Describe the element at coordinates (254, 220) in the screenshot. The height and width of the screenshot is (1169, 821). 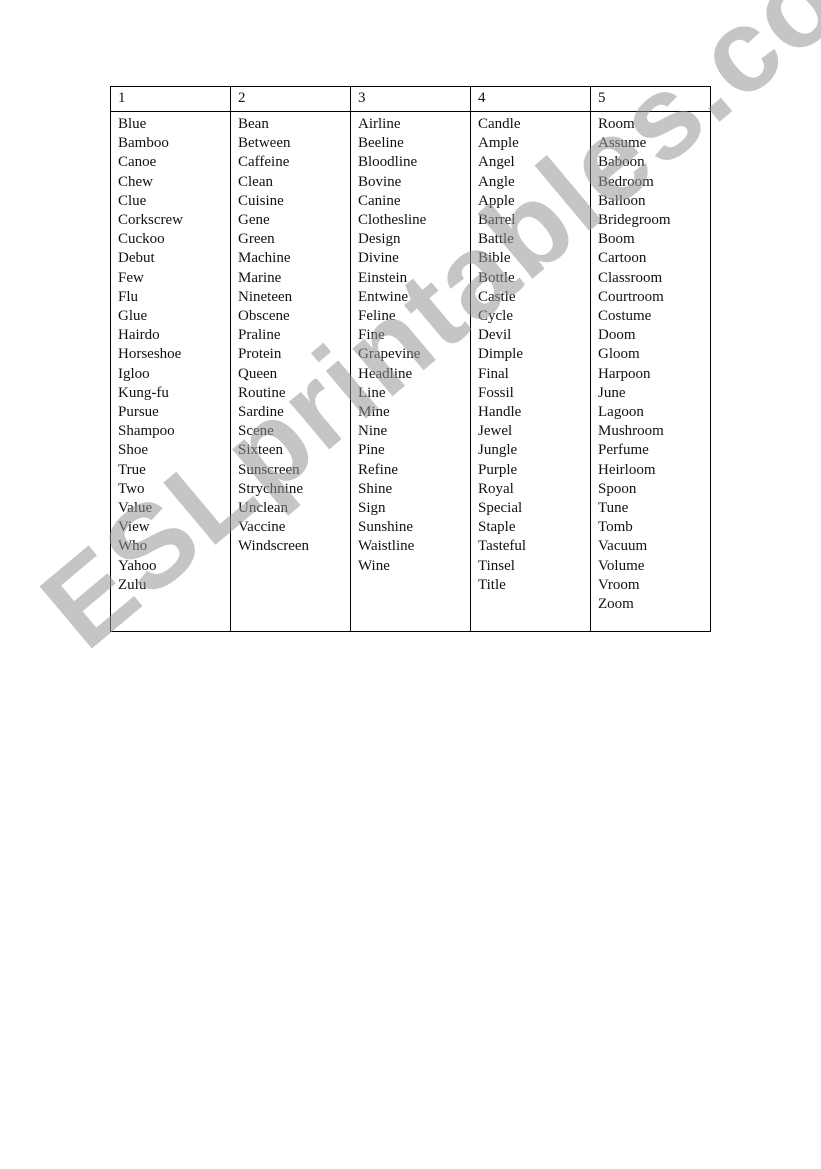
I see `word-item: Gene` at that location.